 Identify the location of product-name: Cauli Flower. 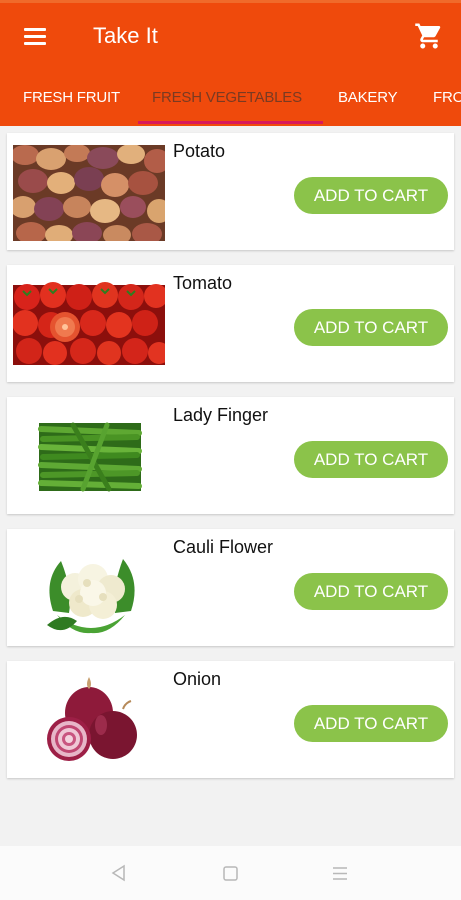
(223, 547).